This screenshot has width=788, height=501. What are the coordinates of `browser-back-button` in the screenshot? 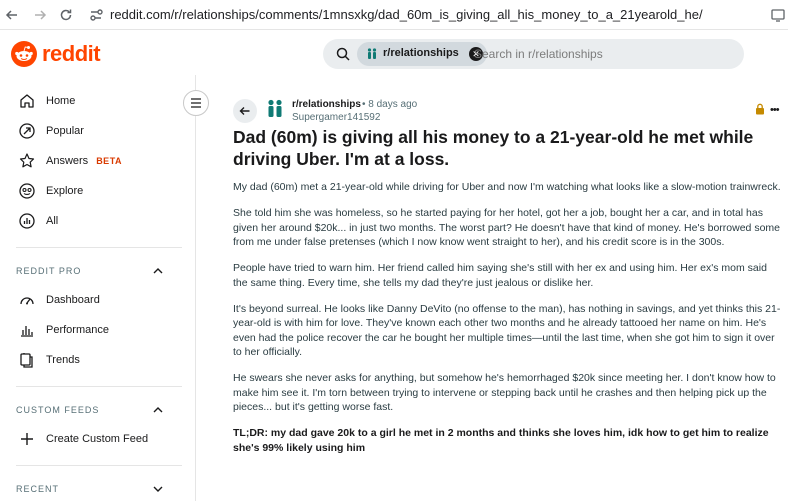 It's located at (12, 15).